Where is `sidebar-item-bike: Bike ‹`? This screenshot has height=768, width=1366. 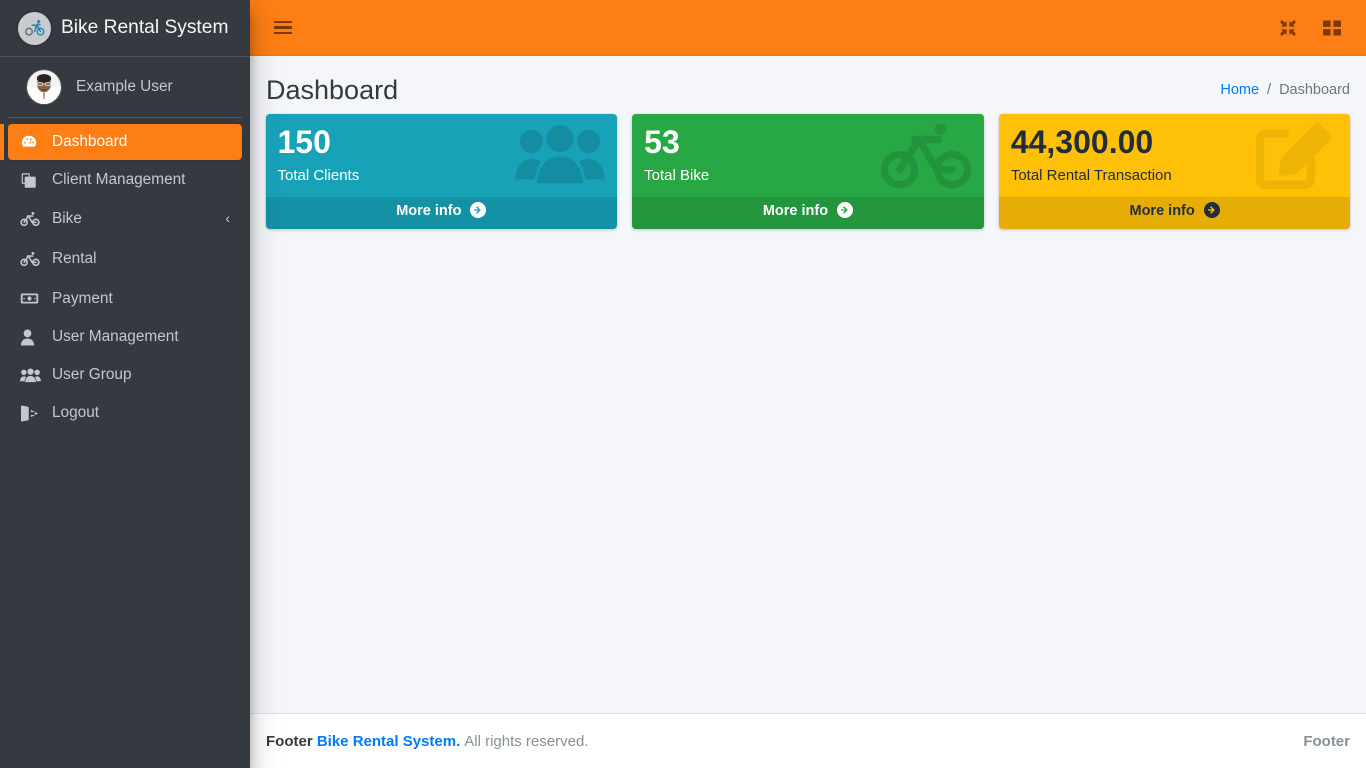
sidebar-item-bike: Bike ‹ is located at coordinates (125, 219).